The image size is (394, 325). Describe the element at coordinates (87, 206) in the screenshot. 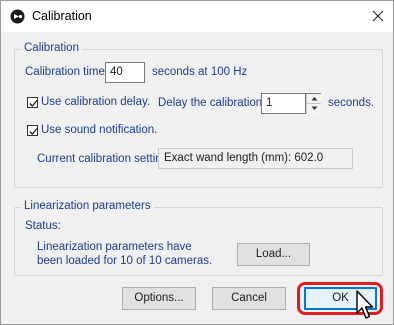

I see `linearization-group-title: Linearization parameters` at that location.